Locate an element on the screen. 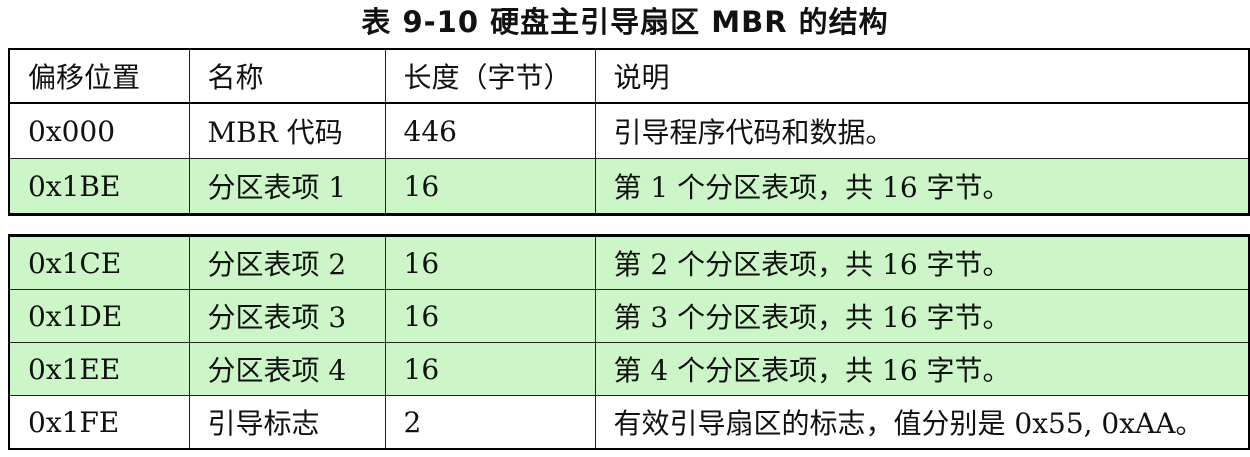 The image size is (1250, 457). cell-description: 第 2 个分区表项，共 16 字节。 is located at coordinates (922, 262).